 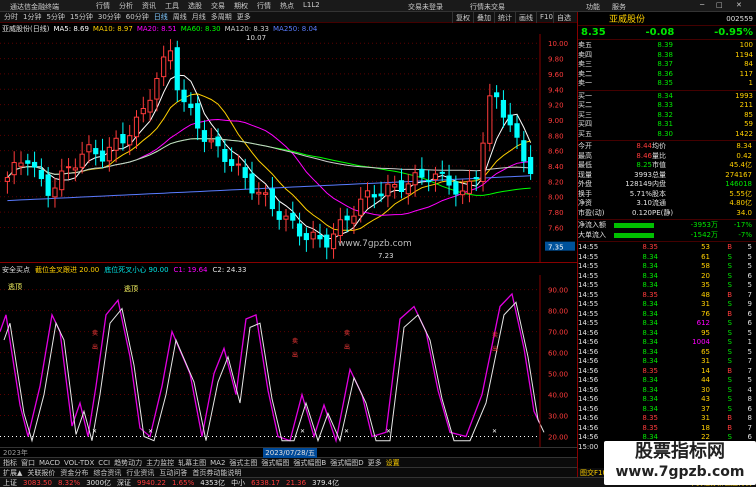 What do you see at coordinates (504, 17) in the screenshot?
I see `stats-button: 统计` at bounding box center [504, 17].